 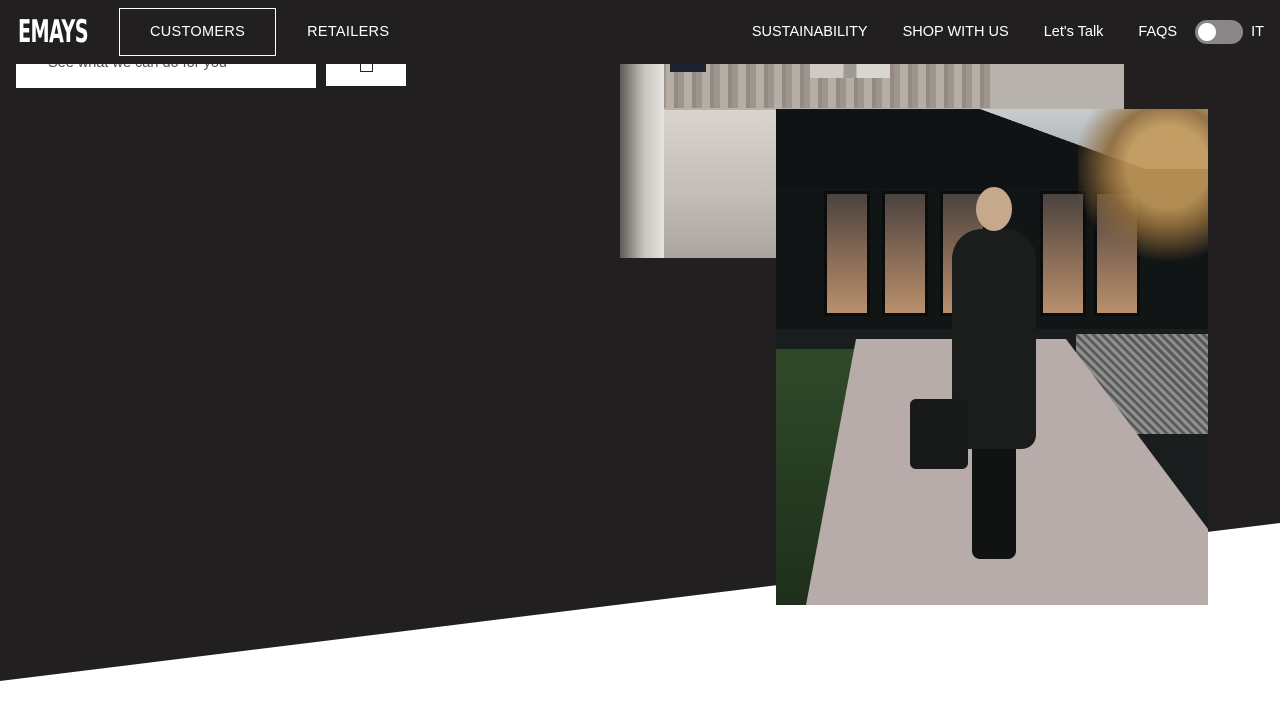 I want to click on primary-nav: CUSTOMERS RETAILERS, so click(x=269, y=32).